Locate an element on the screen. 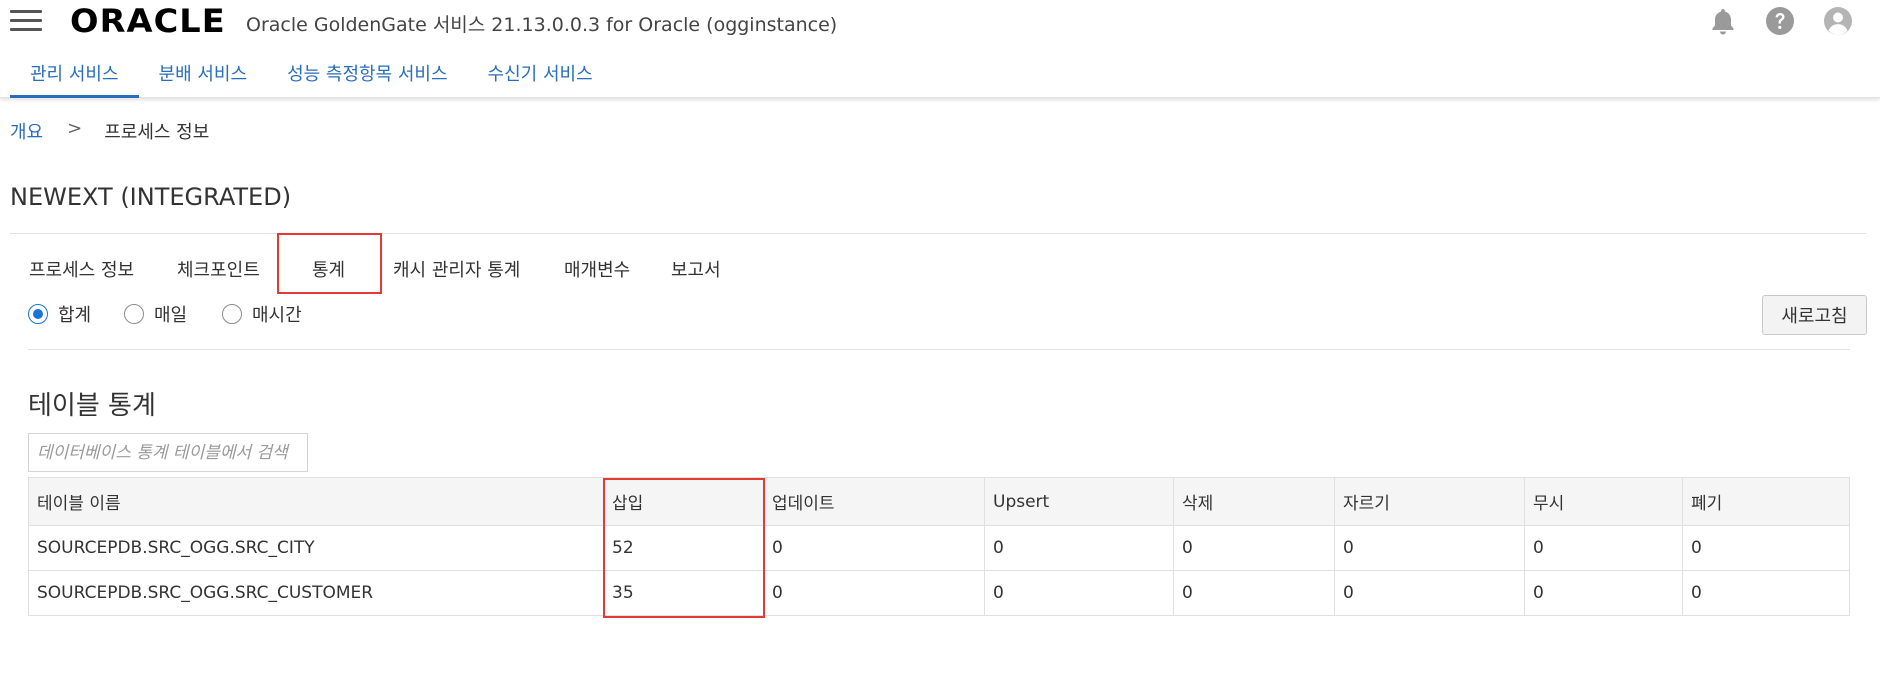 This screenshot has width=1880, height=696. subtab-parameters: 매개변수 is located at coordinates (597, 269).